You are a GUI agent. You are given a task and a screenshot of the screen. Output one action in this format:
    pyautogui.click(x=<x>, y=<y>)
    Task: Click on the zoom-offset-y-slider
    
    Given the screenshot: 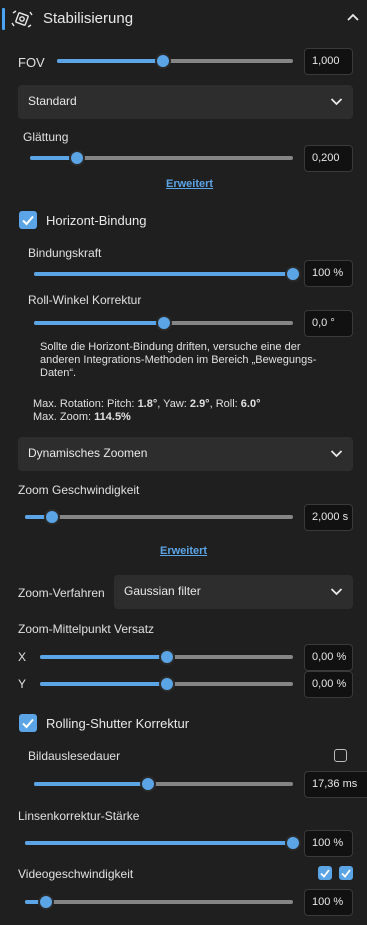 What is the action you would take?
    pyautogui.click(x=166, y=684)
    